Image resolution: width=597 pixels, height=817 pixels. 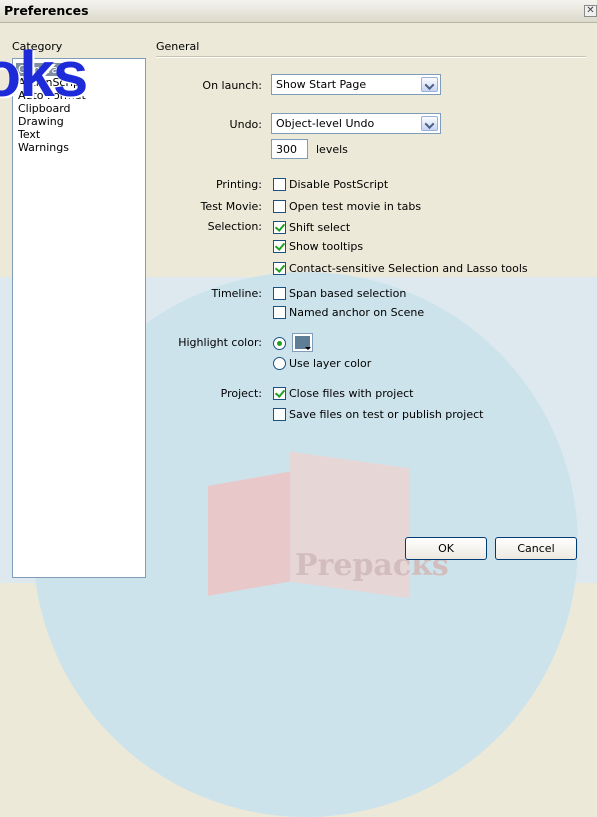 What do you see at coordinates (279, 414) in the screenshot?
I see `save-files-on-test-checkbox` at bounding box center [279, 414].